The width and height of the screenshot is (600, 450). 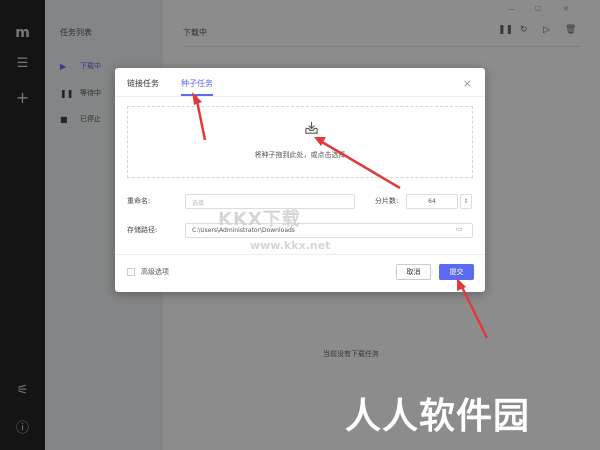 I want to click on dialog-tabs: 链接任务 种子任务, so click(x=181, y=87).